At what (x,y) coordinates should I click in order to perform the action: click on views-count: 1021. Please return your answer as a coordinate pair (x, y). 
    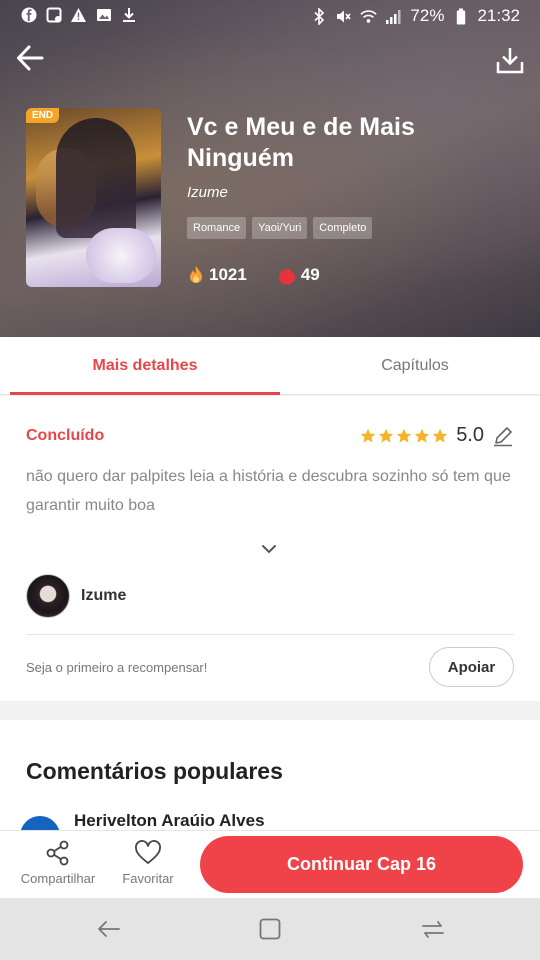
    Looking at the image, I should click on (228, 274).